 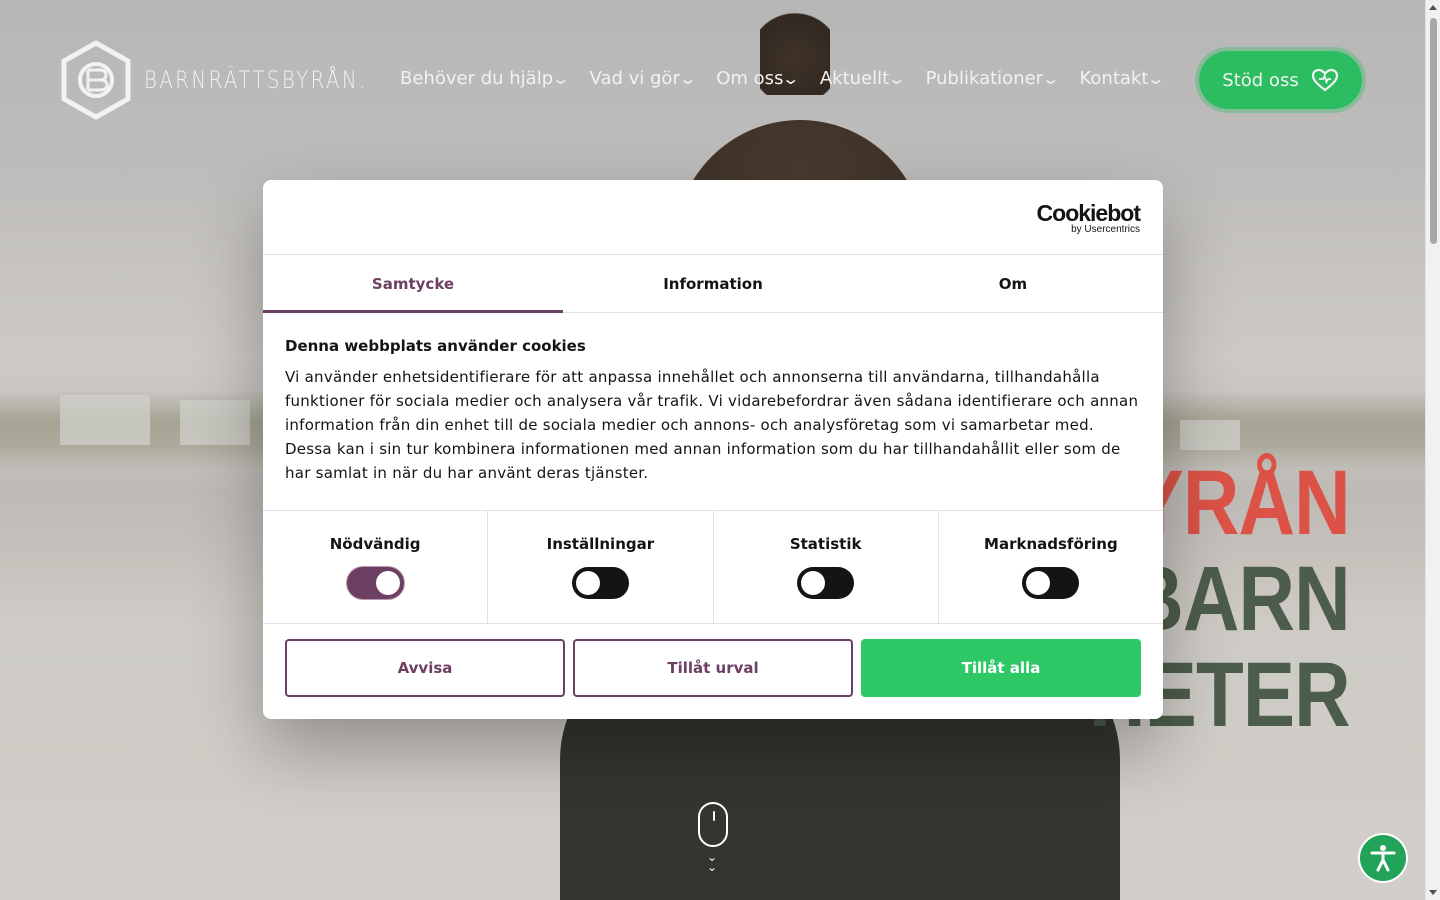 I want to click on dialog-header: Cookiebot by Usercentrics, so click(x=713, y=217).